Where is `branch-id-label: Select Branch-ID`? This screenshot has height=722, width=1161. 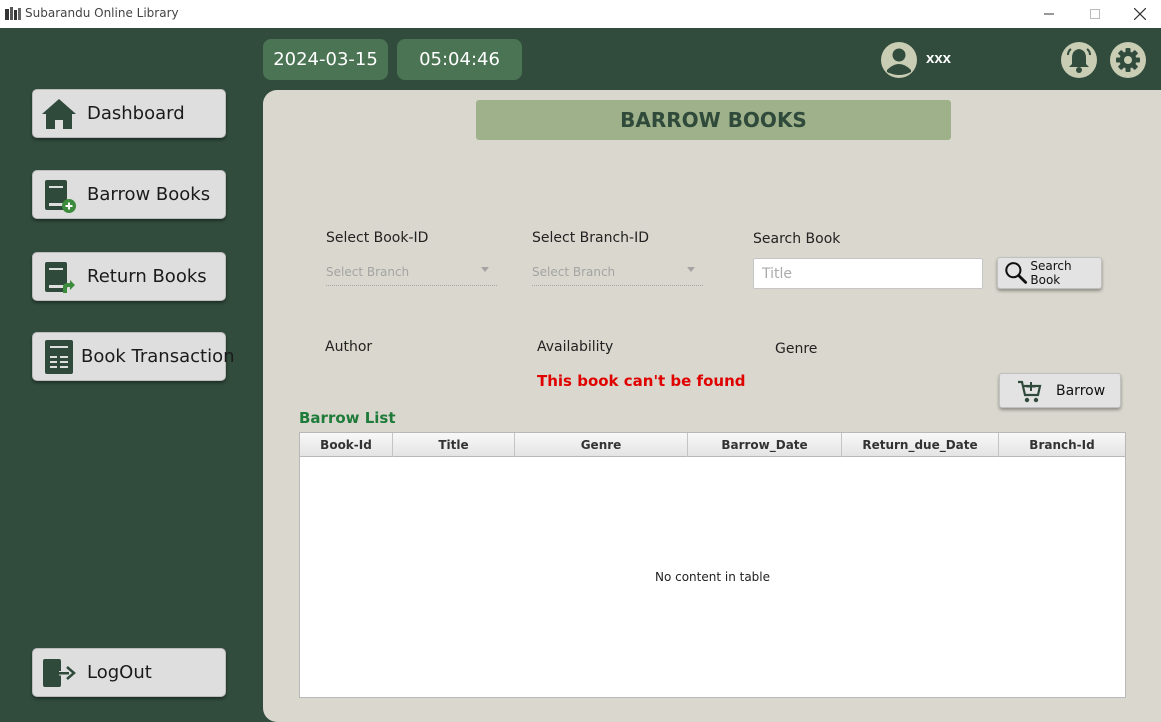
branch-id-label: Select Branch-ID is located at coordinates (590, 238).